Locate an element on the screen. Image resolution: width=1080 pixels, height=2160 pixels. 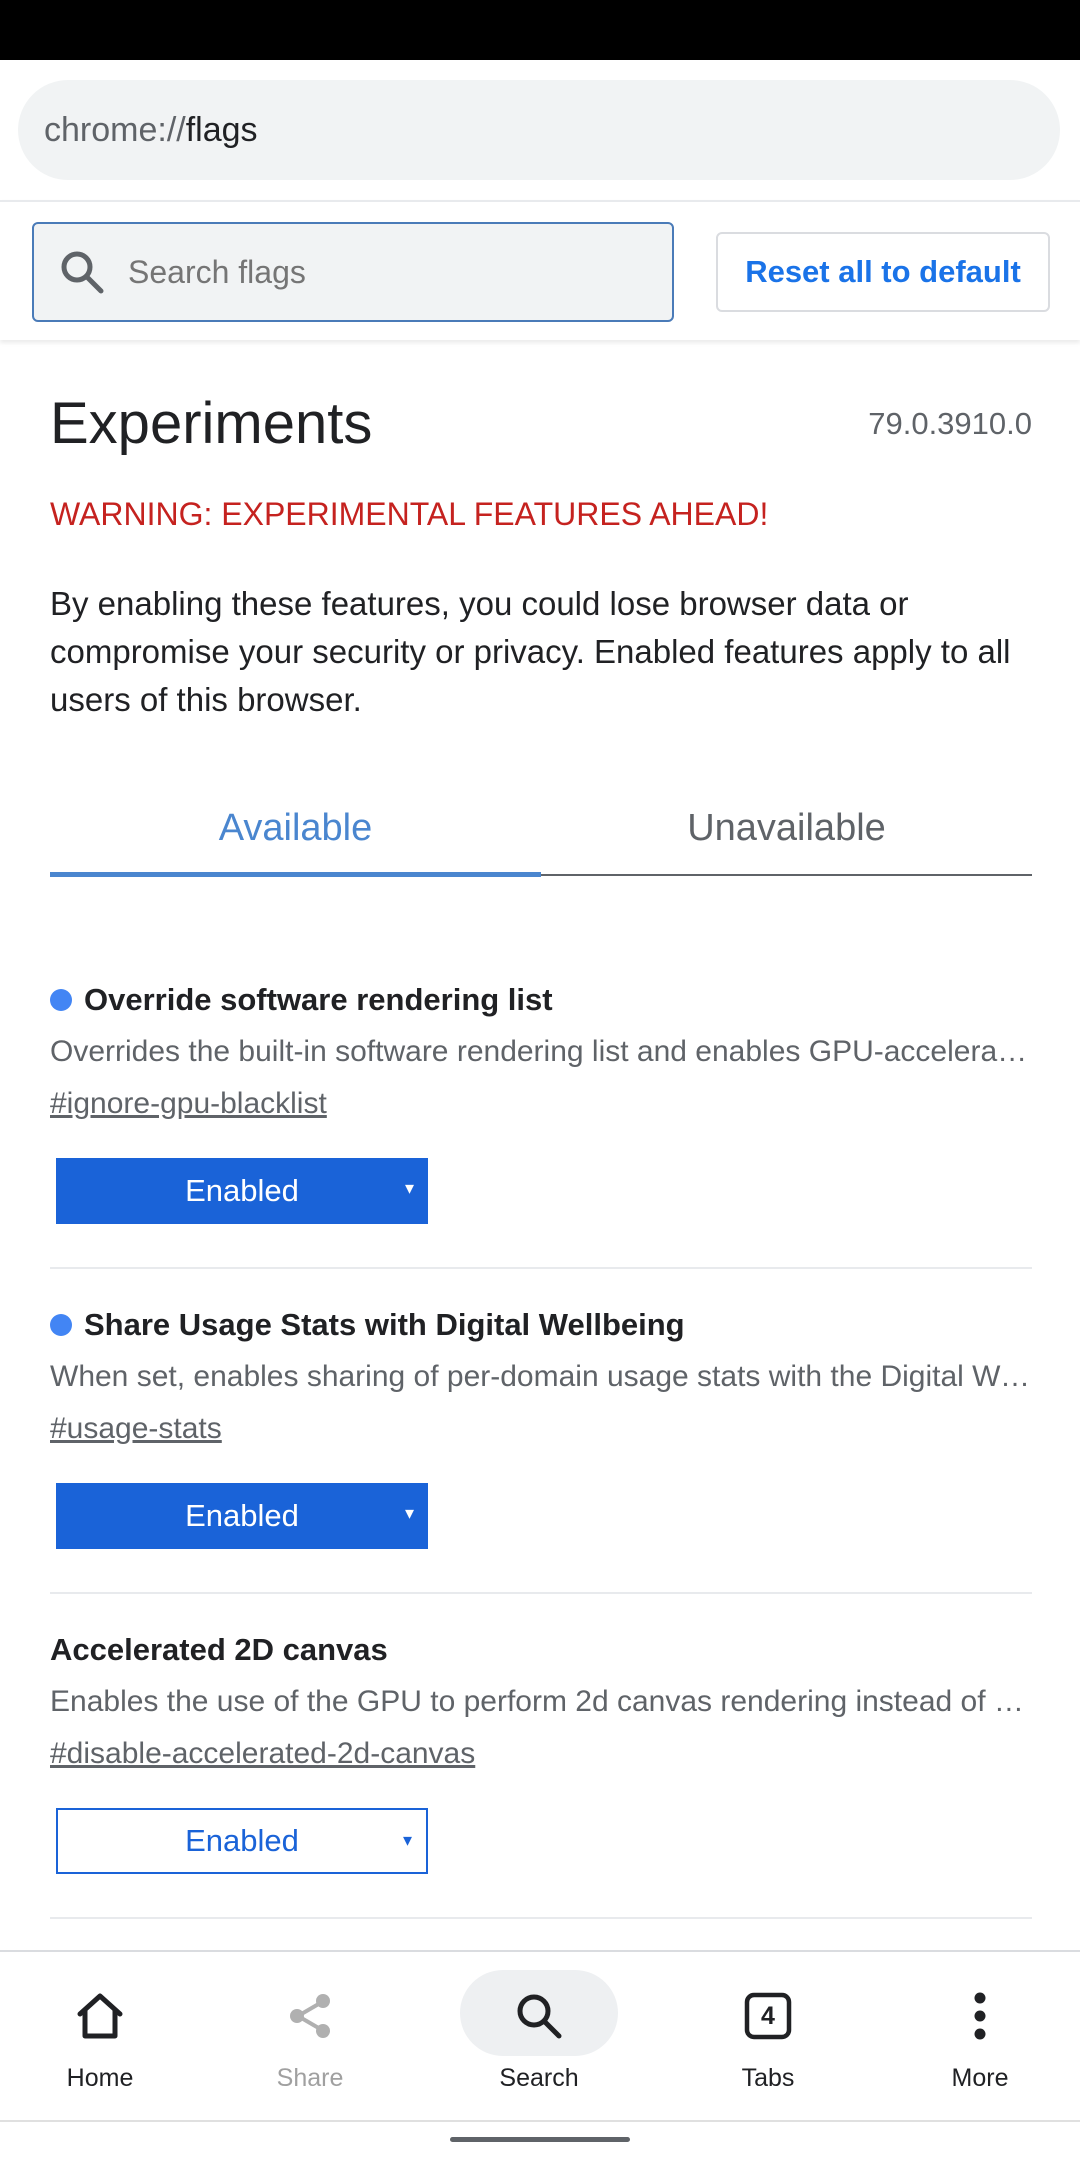
version-label: 79.0.3910.0 is located at coordinates (950, 423).